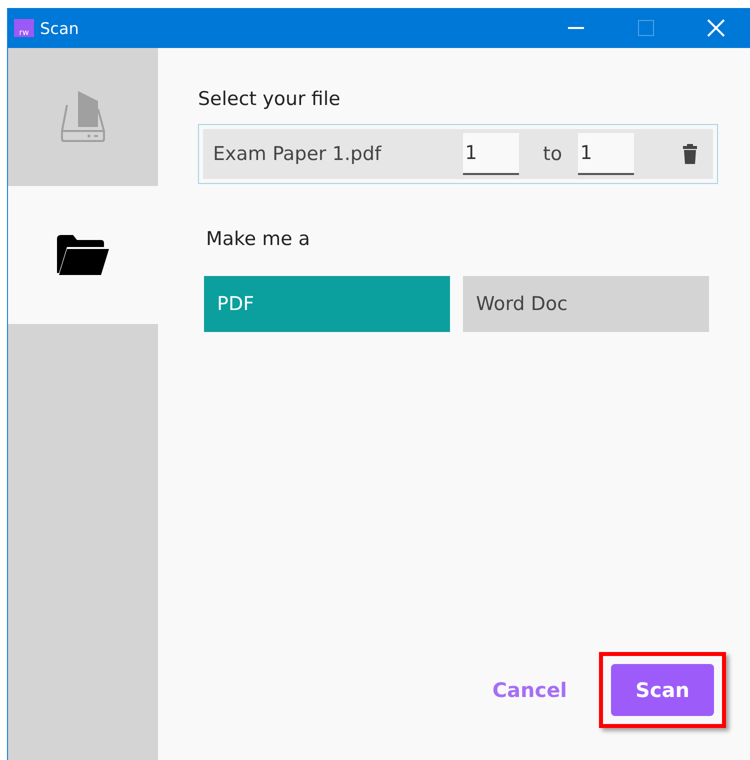  What do you see at coordinates (552, 154) in the screenshot?
I see `range-separator: to` at bounding box center [552, 154].